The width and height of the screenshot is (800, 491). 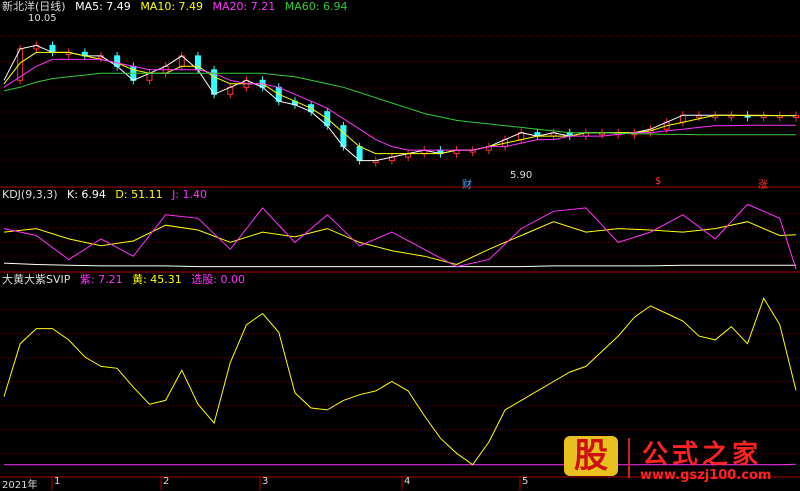 I want to click on ma5-value: MA5: 7.49, so click(x=103, y=6).